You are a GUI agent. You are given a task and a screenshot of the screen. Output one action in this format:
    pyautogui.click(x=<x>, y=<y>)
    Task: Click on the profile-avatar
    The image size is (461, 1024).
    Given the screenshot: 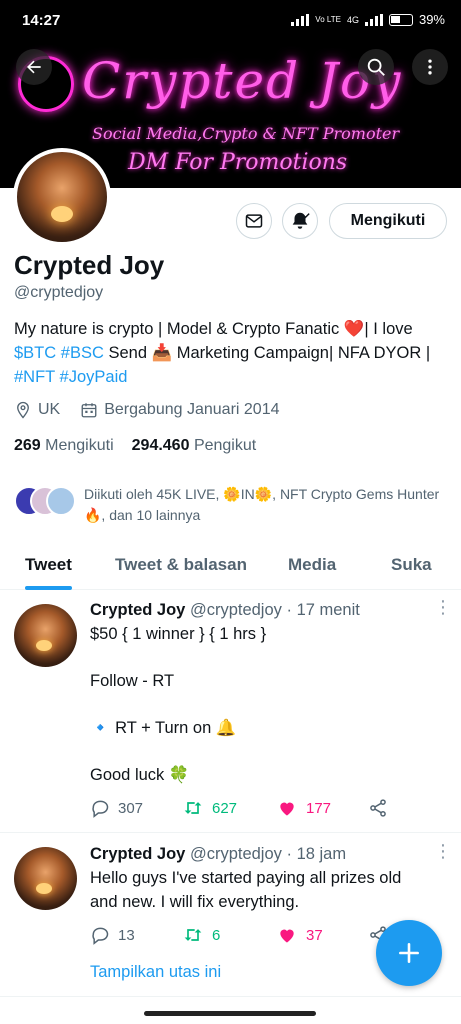 What is the action you would take?
    pyautogui.click(x=62, y=197)
    